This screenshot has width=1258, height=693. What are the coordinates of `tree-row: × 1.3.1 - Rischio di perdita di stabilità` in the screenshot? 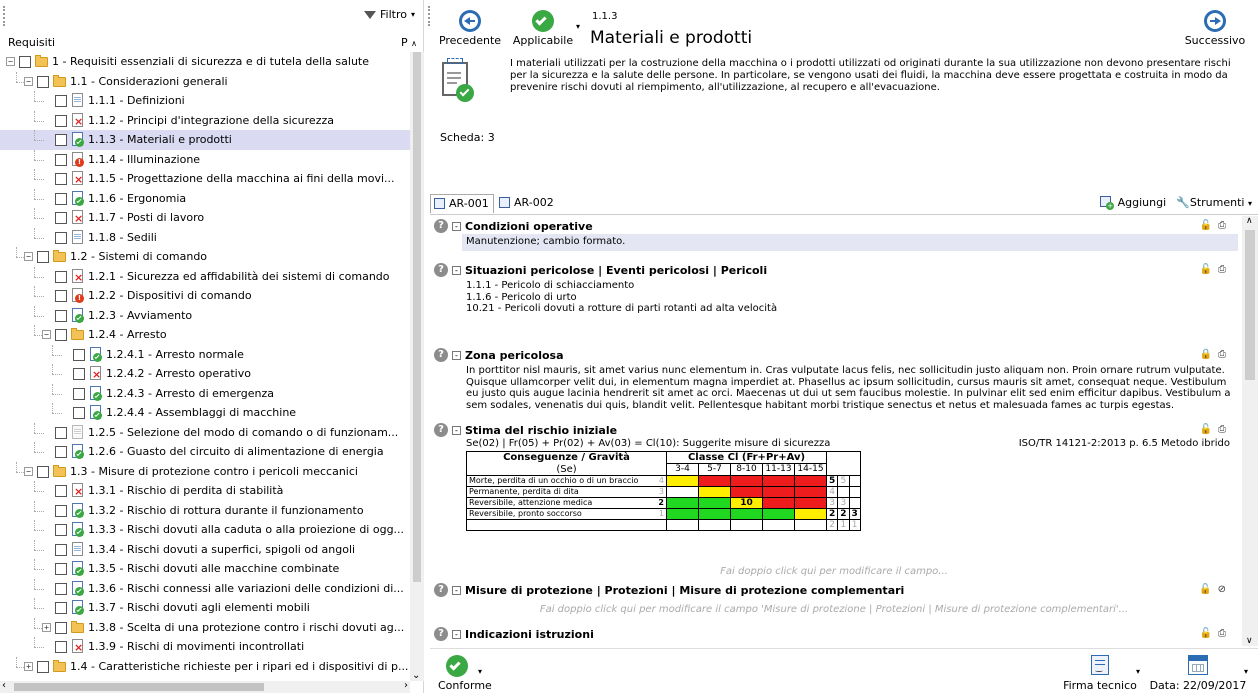 It's located at (205, 491).